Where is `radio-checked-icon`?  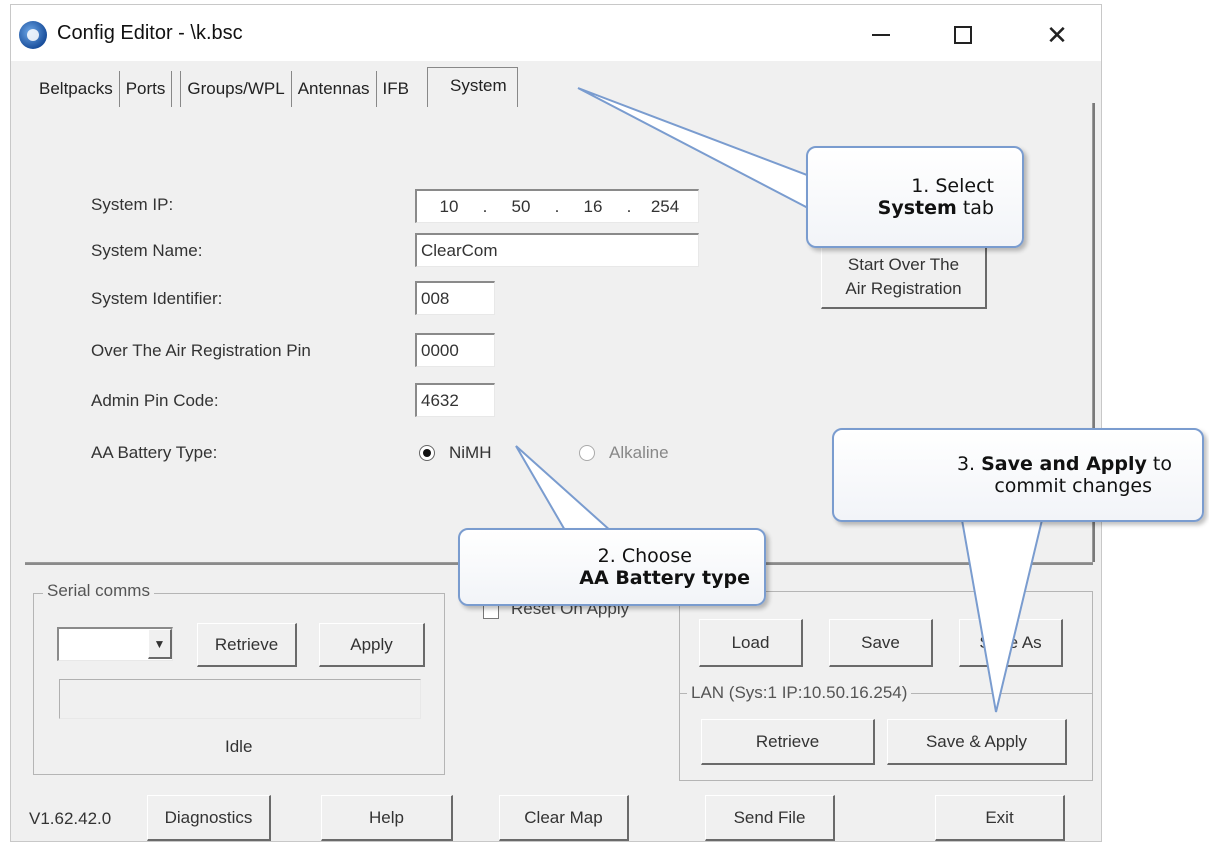
radio-checked-icon is located at coordinates (427, 453).